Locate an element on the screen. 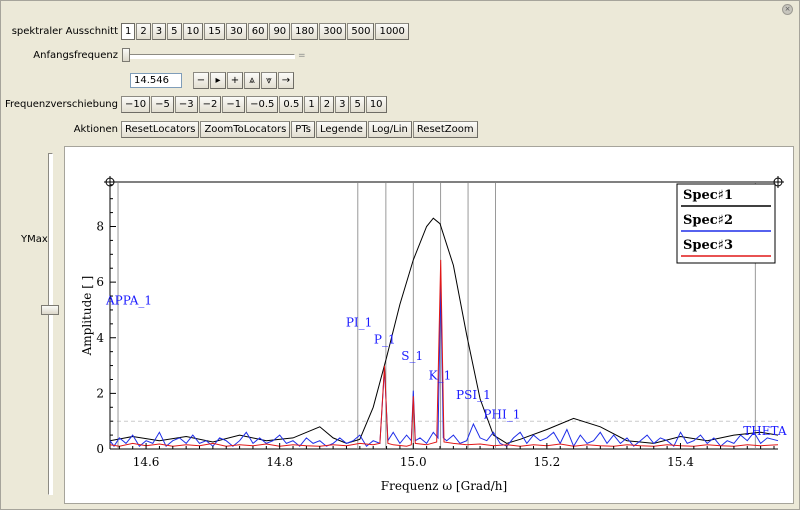 Image resolution: width=800 pixels, height=510 pixels. marker-label-7: THETA is located at coordinates (765, 431).